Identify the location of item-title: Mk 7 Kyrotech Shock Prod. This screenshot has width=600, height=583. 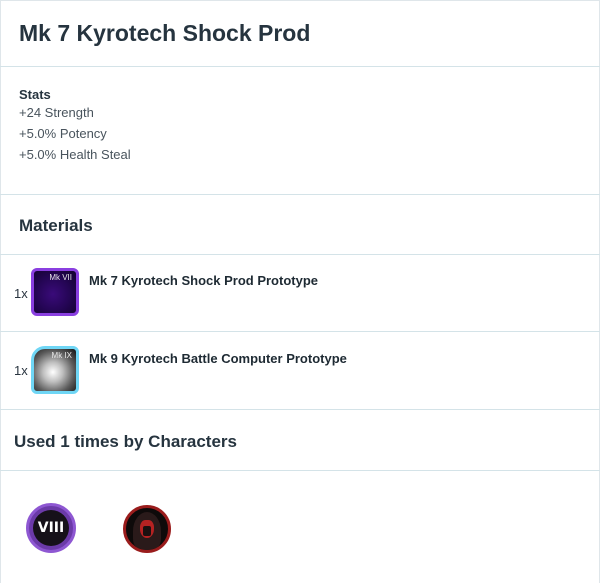
(165, 33).